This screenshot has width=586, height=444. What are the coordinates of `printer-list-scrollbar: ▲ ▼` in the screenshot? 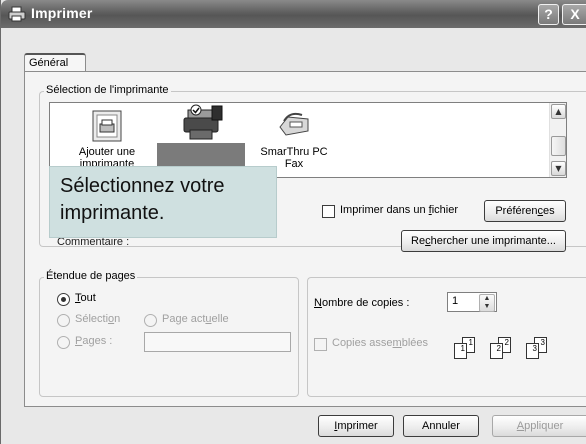 It's located at (557, 140).